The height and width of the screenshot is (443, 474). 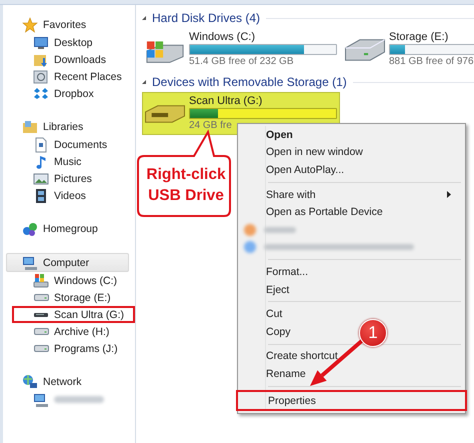 What do you see at coordinates (302, 357) in the screenshot?
I see `menu-item: Create shortcut` at bounding box center [302, 357].